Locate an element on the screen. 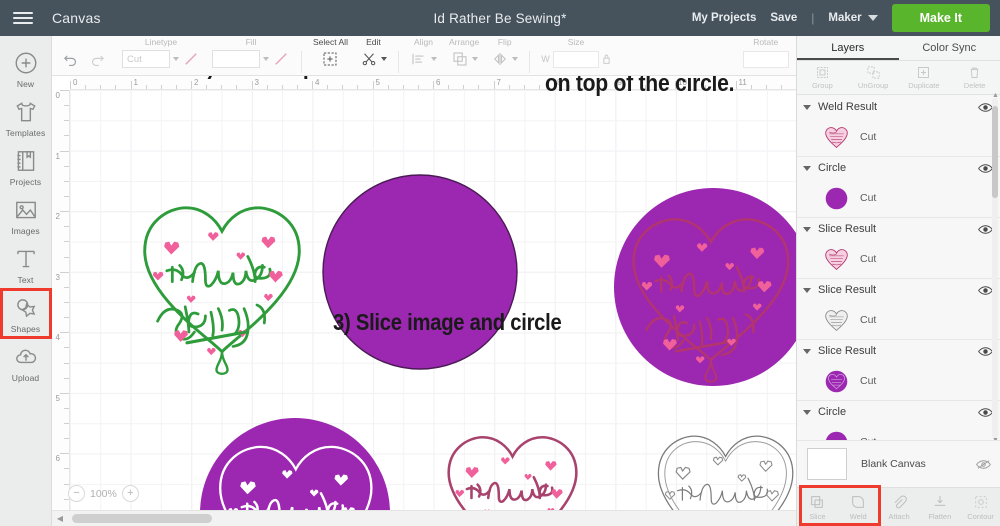  sidebar-item-templates: Templates is located at coordinates (26, 117).